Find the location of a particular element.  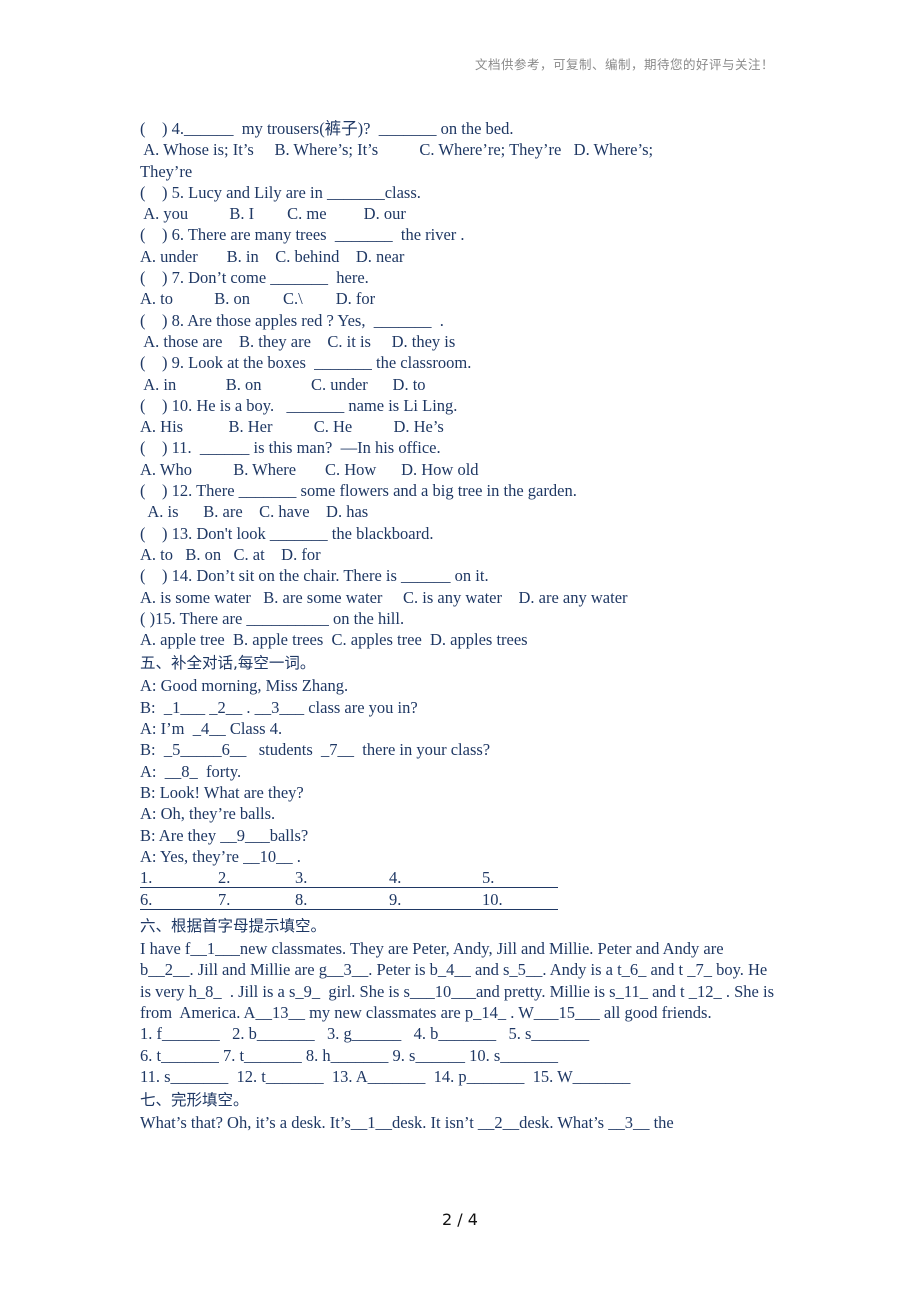

answer-blank: 9. is located at coordinates (435, 899).